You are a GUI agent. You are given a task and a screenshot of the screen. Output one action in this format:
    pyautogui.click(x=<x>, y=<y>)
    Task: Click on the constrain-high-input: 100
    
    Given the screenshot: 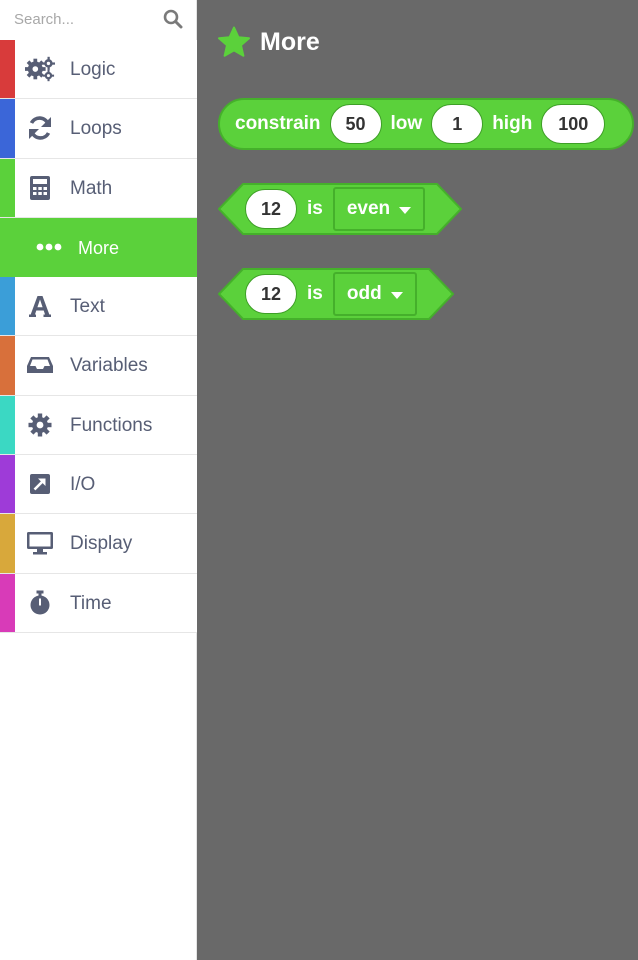 What is the action you would take?
    pyautogui.click(x=573, y=124)
    